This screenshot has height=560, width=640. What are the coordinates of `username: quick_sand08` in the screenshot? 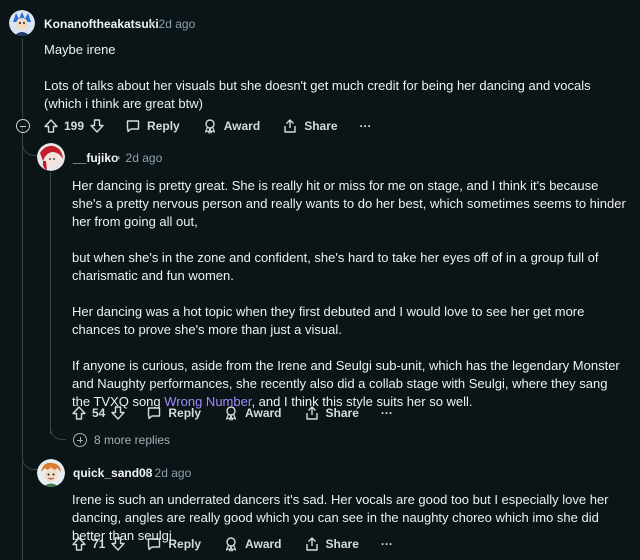 It's located at (112, 473).